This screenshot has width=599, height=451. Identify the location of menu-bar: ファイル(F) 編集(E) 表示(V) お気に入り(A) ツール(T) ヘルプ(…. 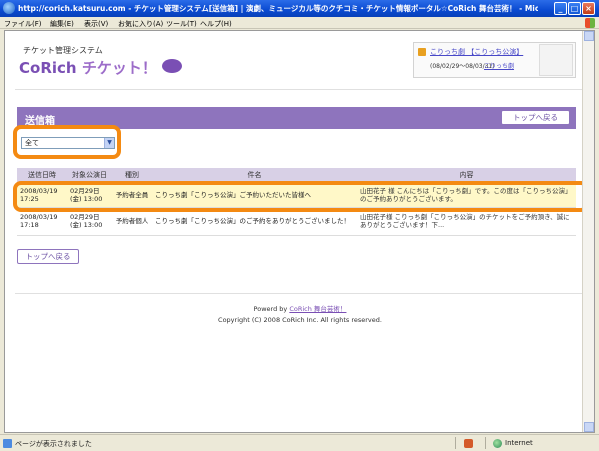
(299, 23).